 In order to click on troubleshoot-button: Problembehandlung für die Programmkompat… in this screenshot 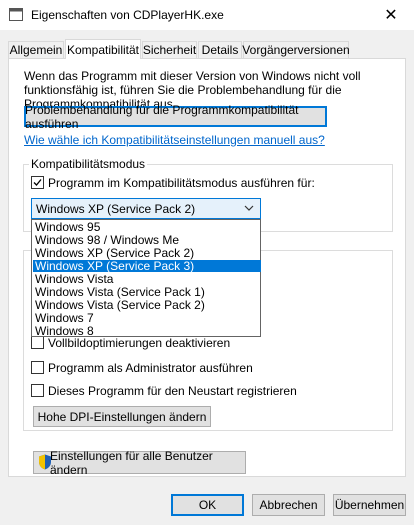, I will do `click(175, 117)`.